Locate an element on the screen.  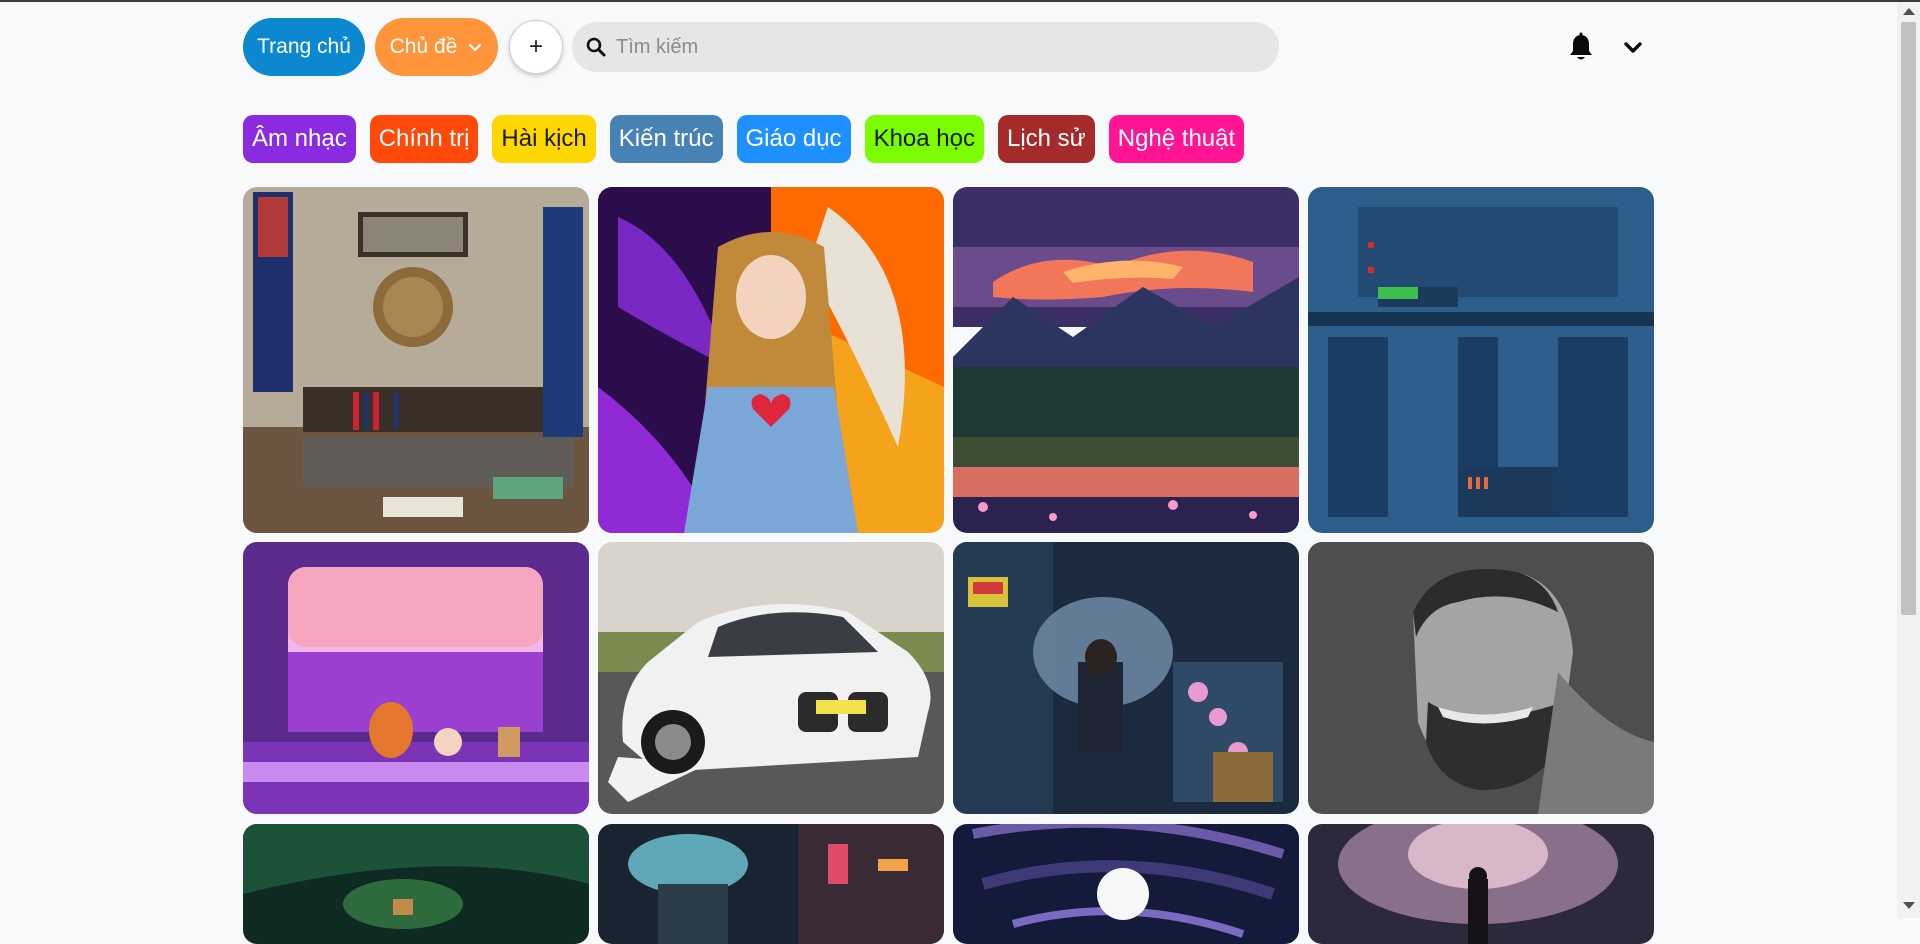
rainy-market-image is located at coordinates (1126, 678).